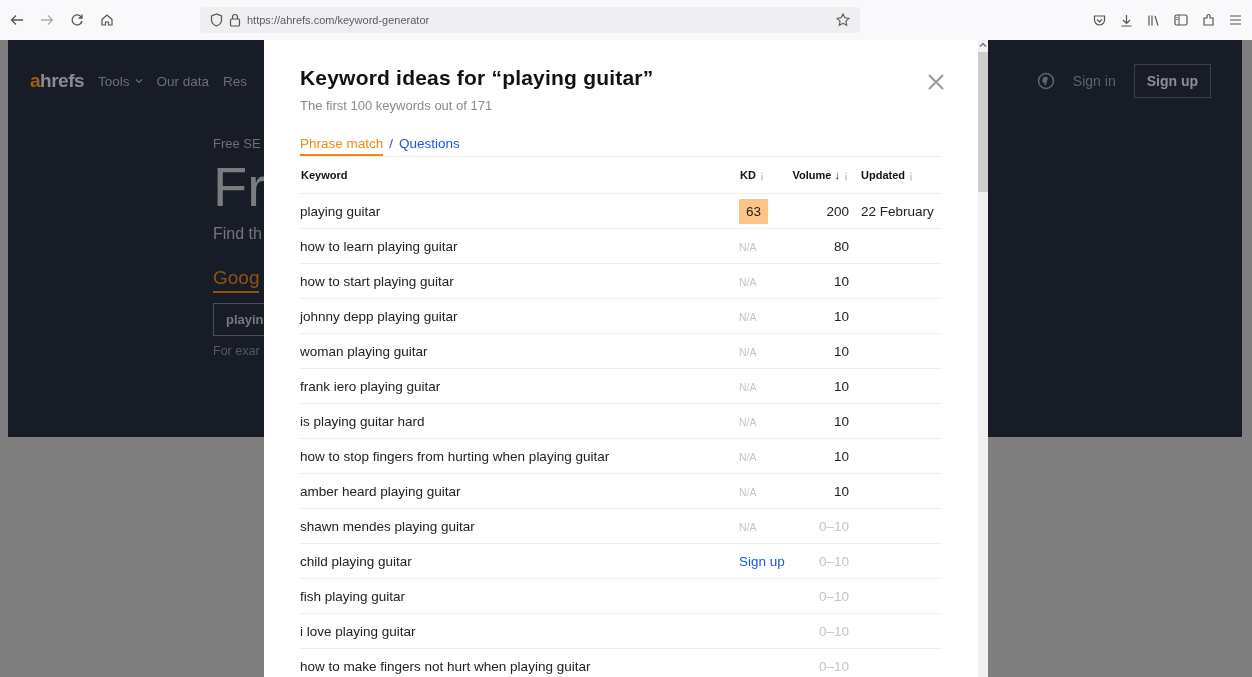  I want to click on keyword-cell: johnny depp playing guitar, so click(379, 316).